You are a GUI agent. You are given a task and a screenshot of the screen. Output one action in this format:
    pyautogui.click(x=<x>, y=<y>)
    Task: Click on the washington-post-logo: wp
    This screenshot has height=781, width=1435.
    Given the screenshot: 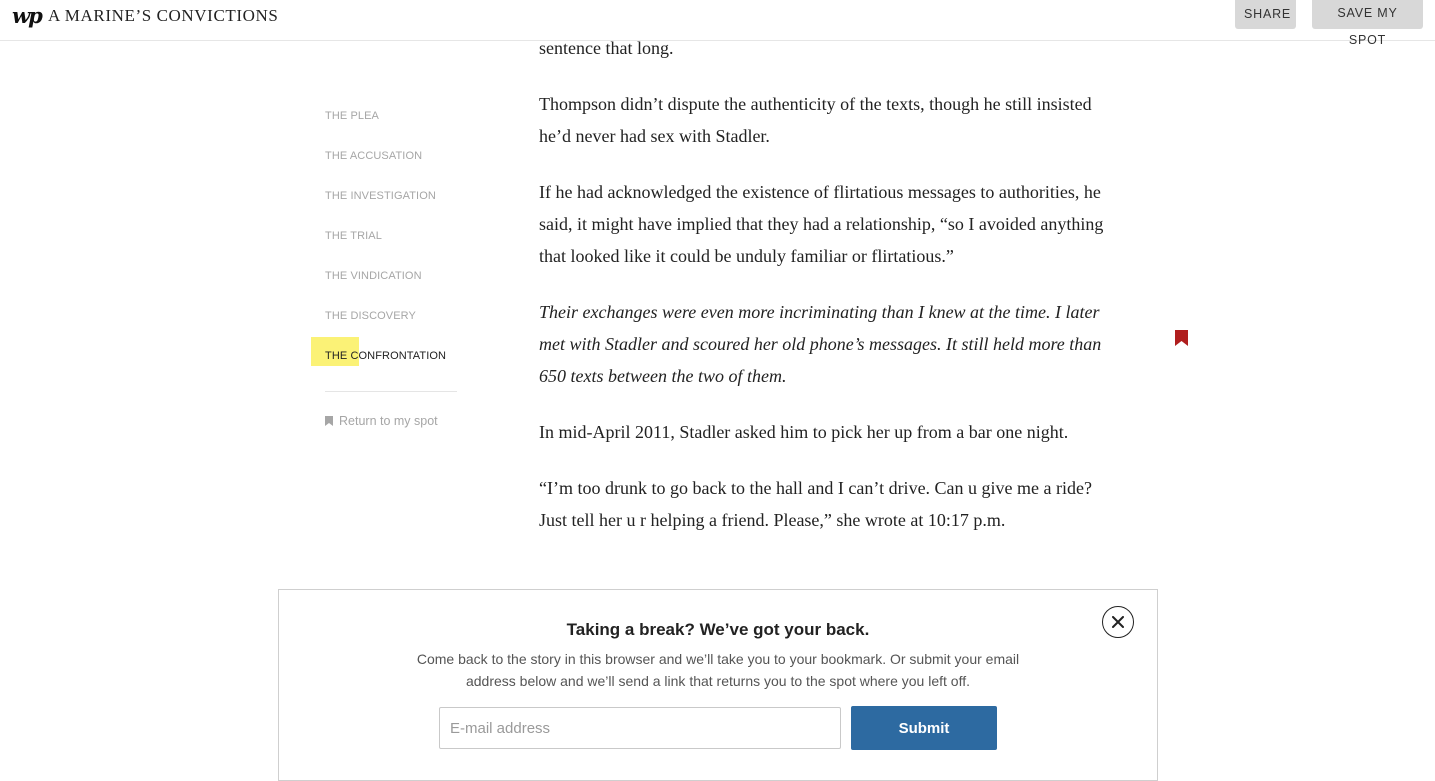 What is the action you would take?
    pyautogui.click(x=27, y=15)
    